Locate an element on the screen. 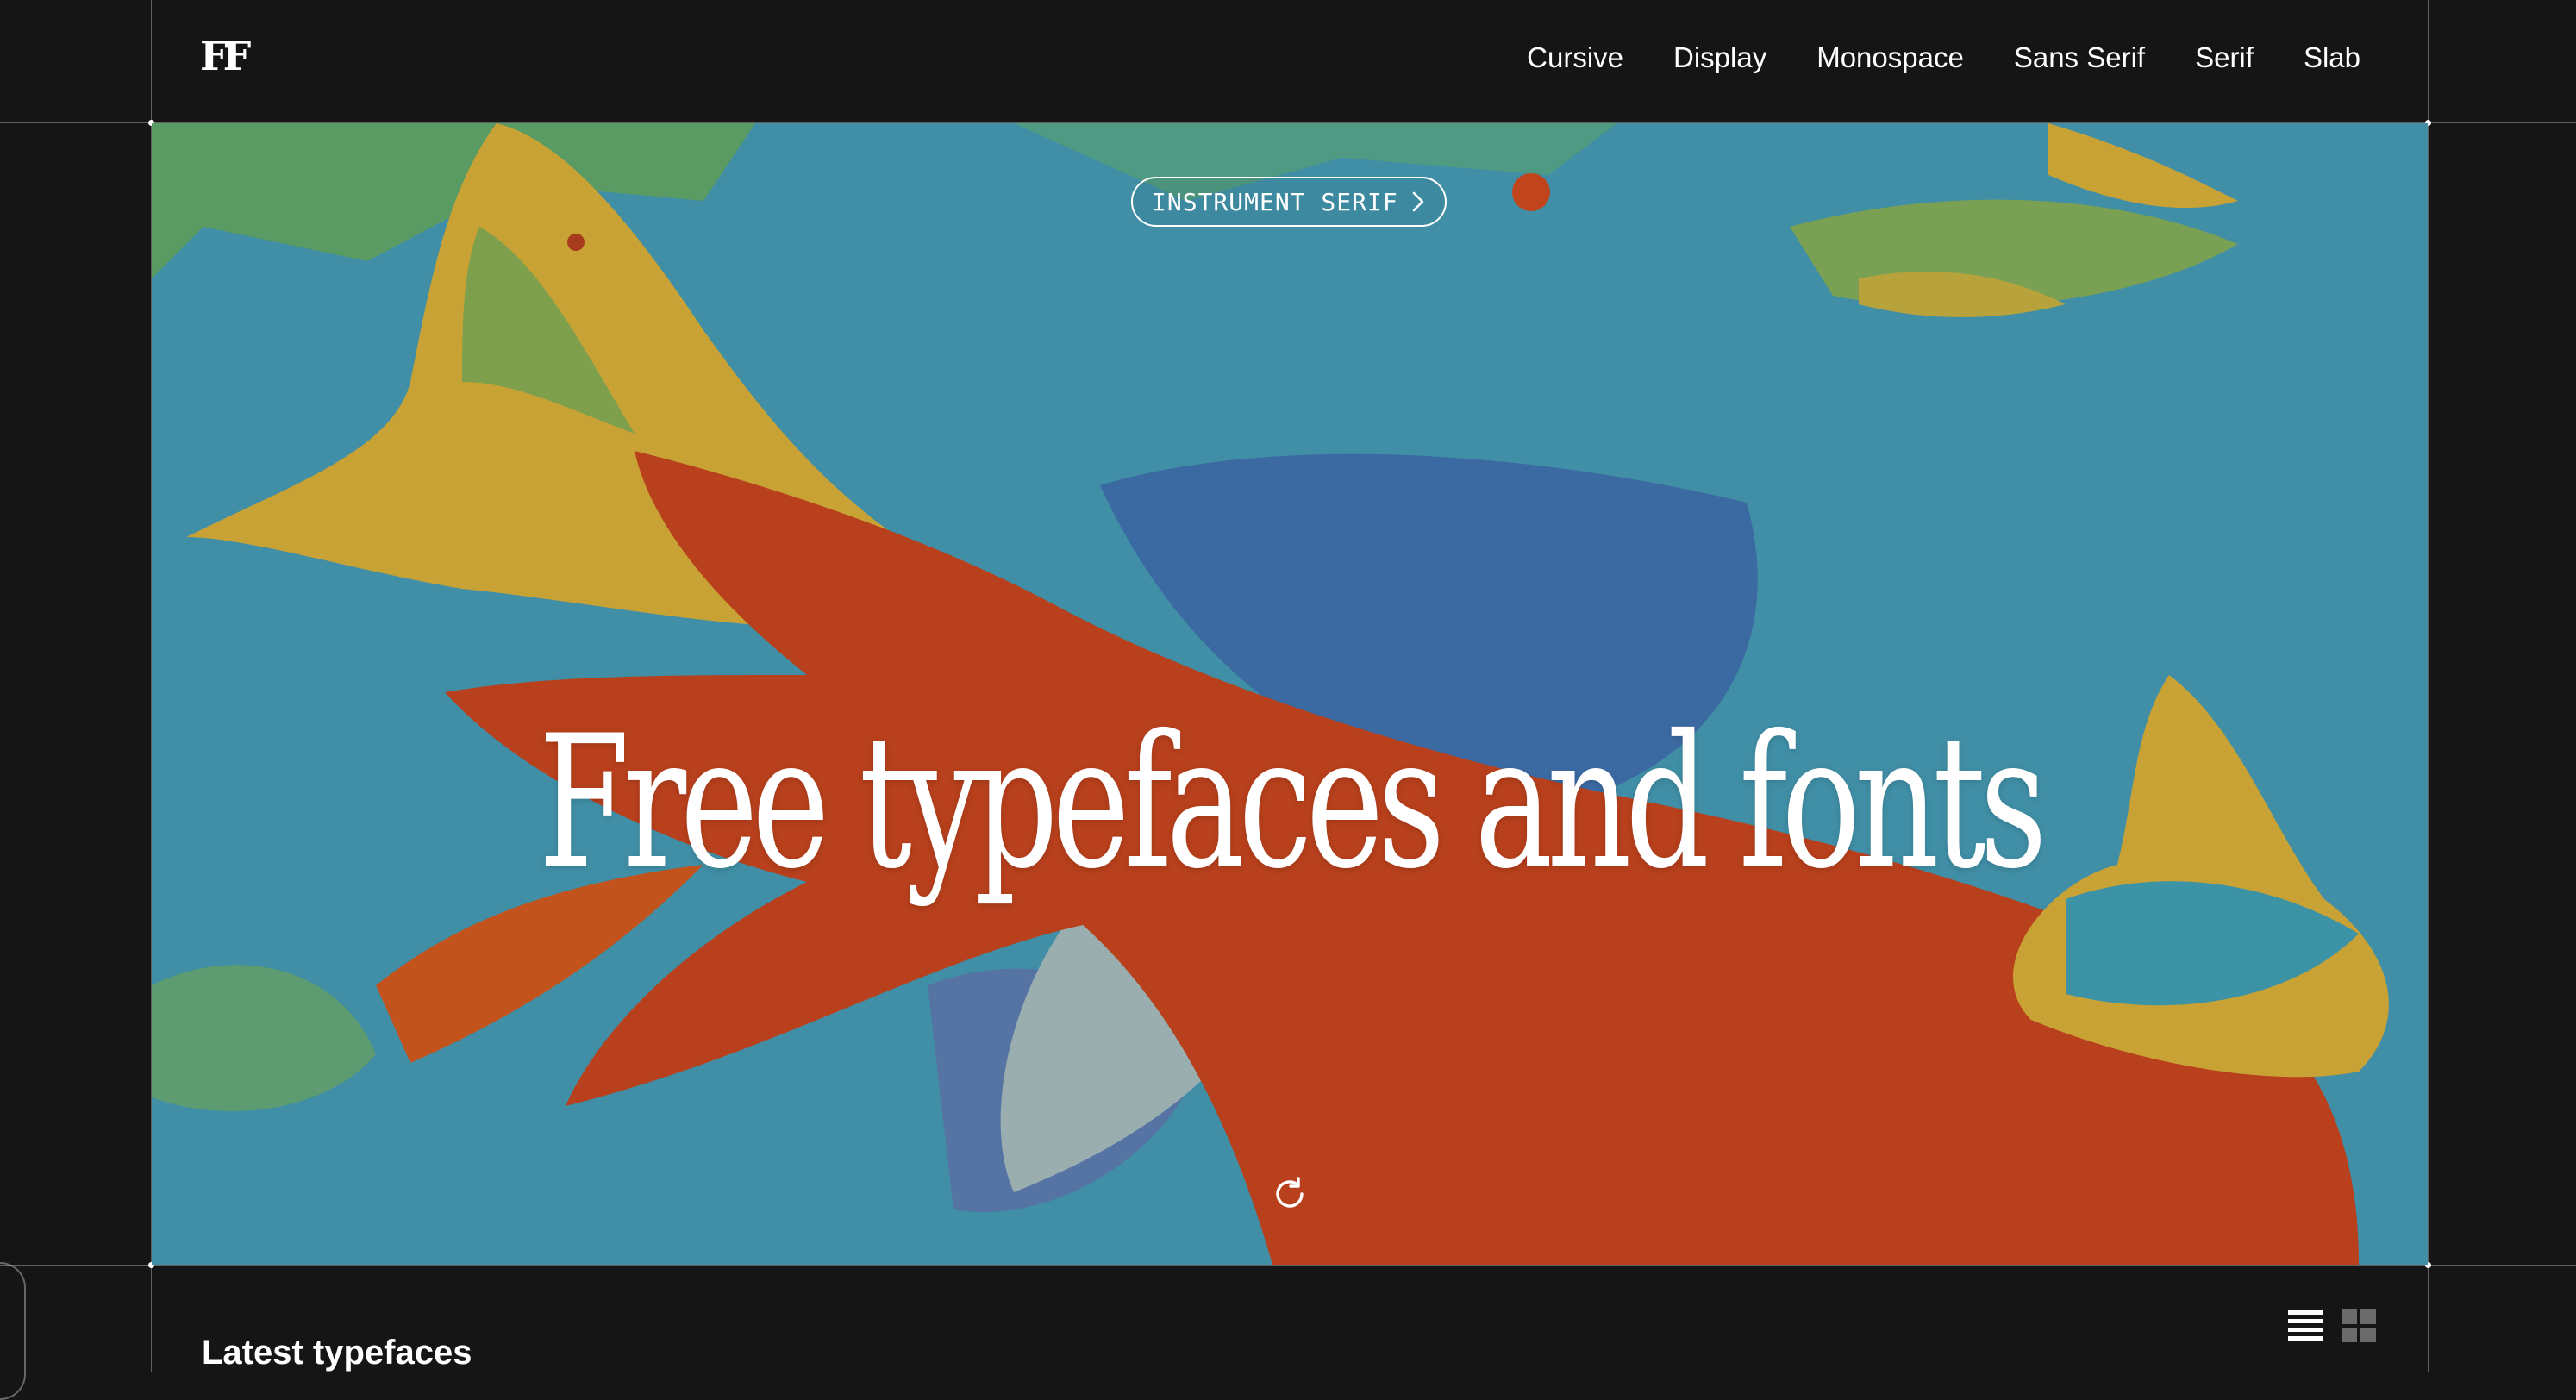 The width and height of the screenshot is (2576, 1400). nav-link-cursive: Cursive is located at coordinates (1575, 57).